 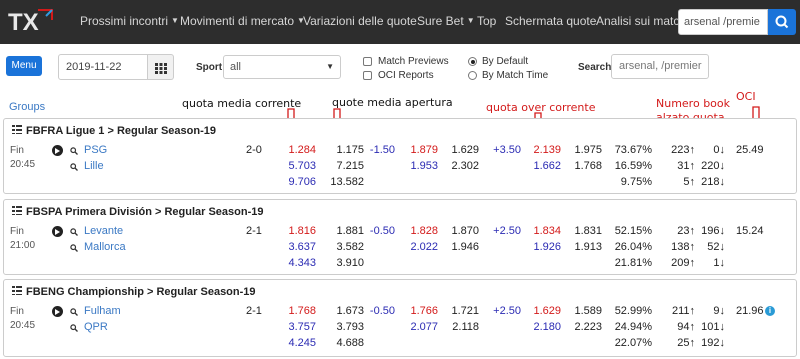 What do you see at coordinates (723, 22) in the screenshot?
I see `nav-search-input: arsenal /premie` at bounding box center [723, 22].